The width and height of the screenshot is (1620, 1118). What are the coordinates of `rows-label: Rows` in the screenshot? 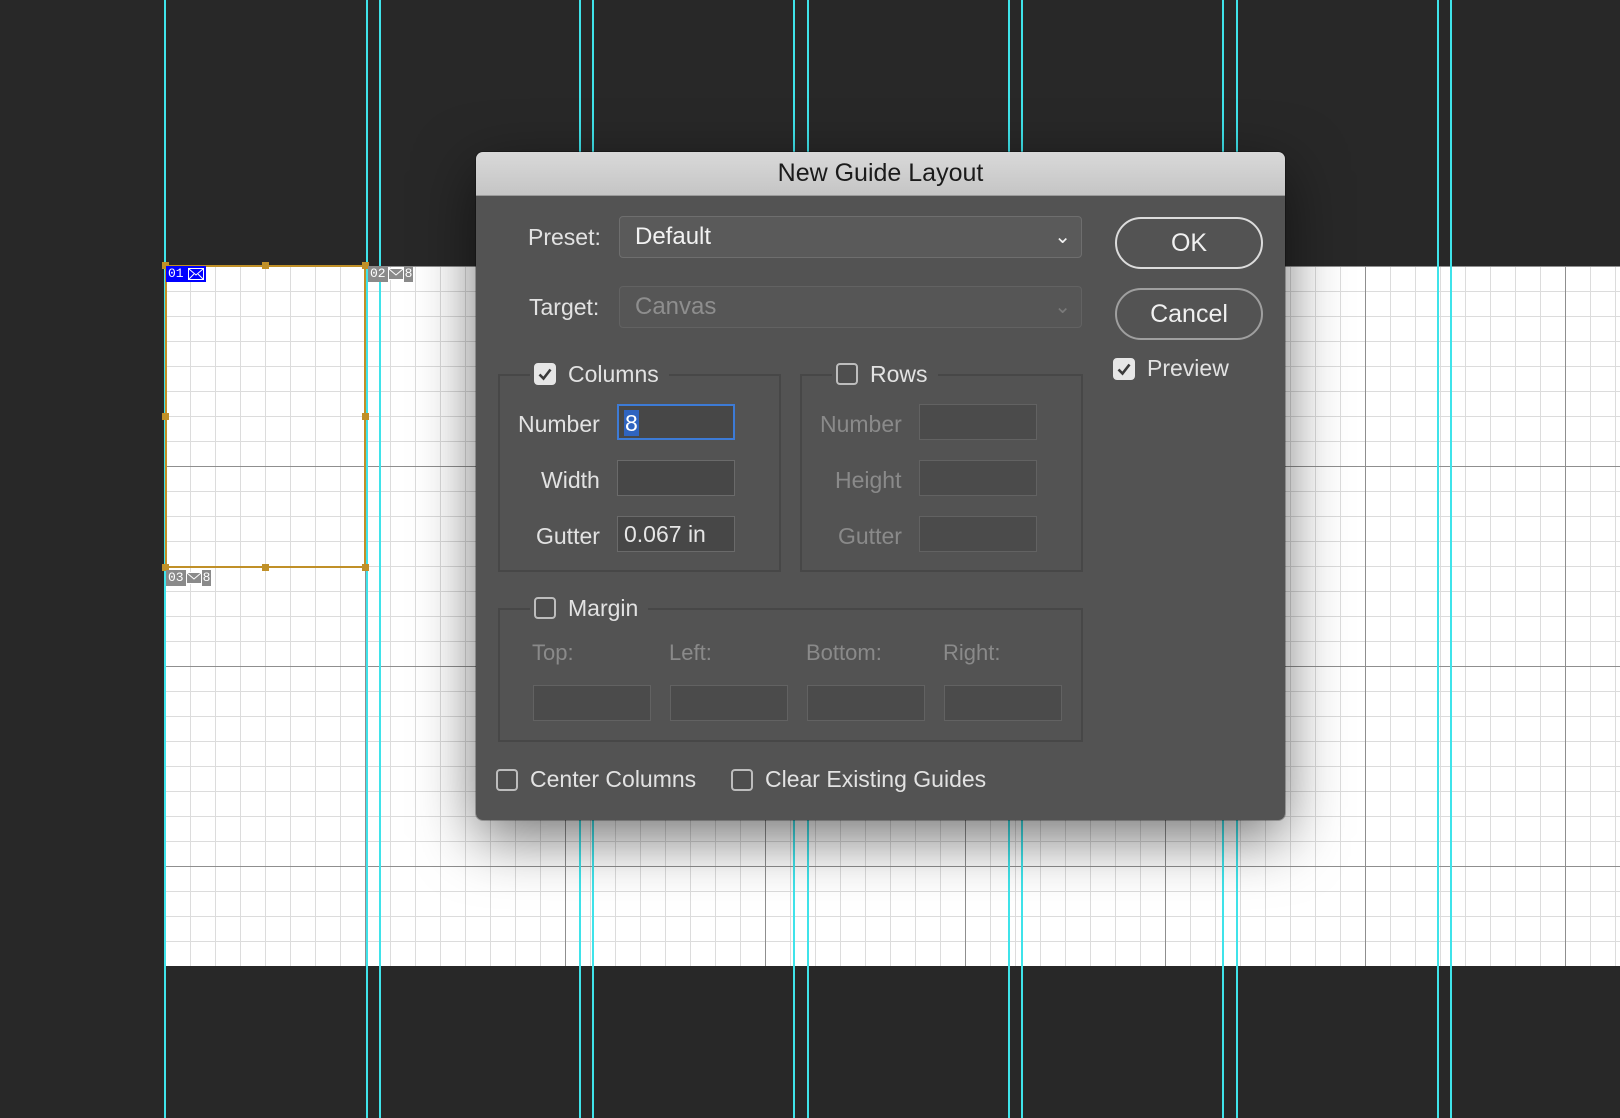 It's located at (899, 373).